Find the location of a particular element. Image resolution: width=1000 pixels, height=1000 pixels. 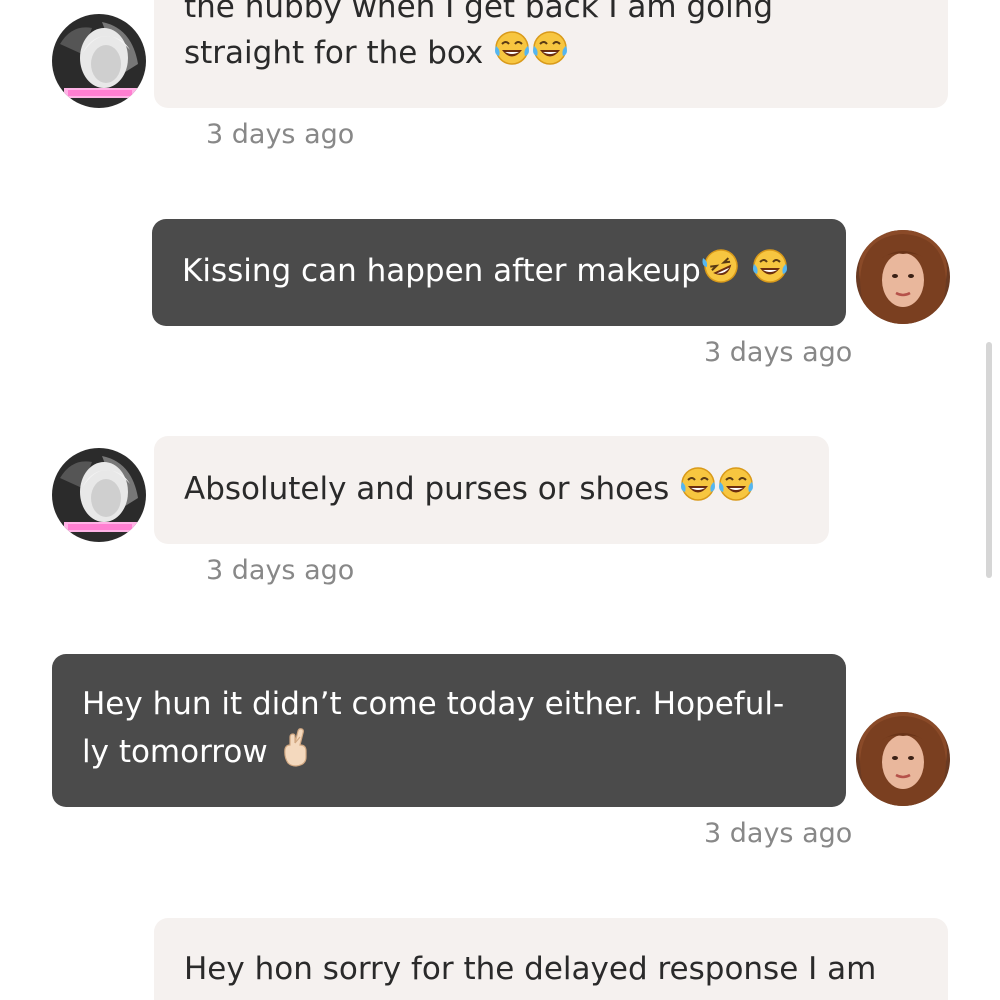

message-text: ly tomorrow is located at coordinates (175, 752).